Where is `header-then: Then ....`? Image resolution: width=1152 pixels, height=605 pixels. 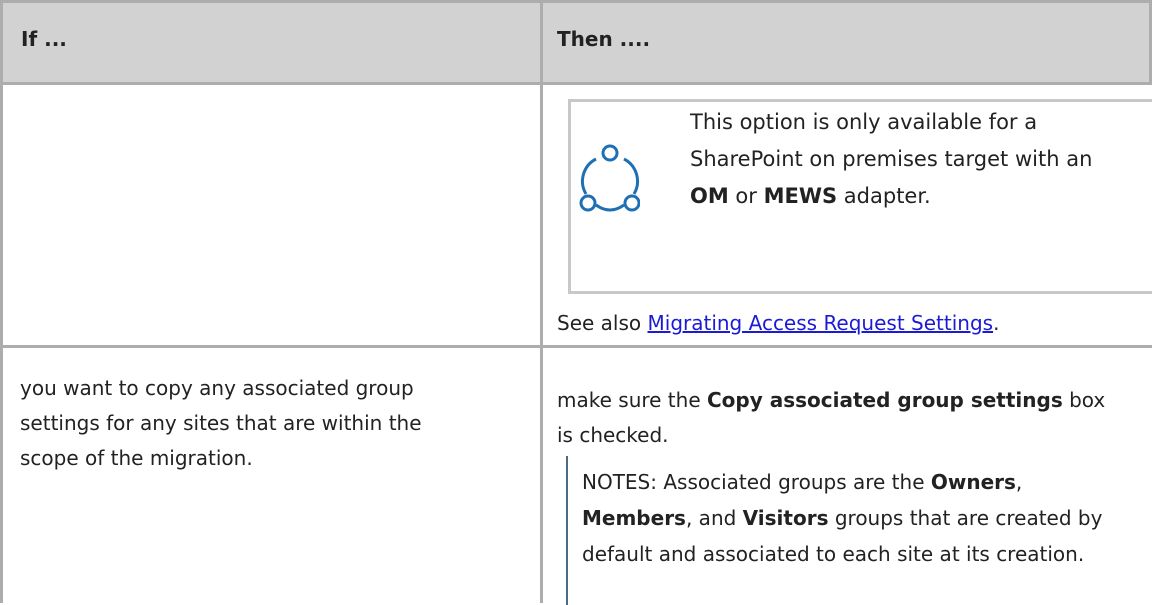
header-then: Then .... is located at coordinates (604, 39).